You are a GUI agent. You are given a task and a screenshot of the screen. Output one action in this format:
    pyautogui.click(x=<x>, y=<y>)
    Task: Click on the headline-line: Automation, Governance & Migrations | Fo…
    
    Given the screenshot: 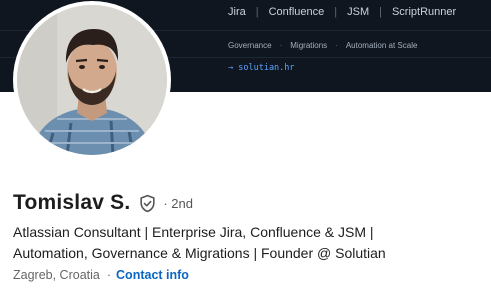 What is the action you would take?
    pyautogui.click(x=199, y=253)
    